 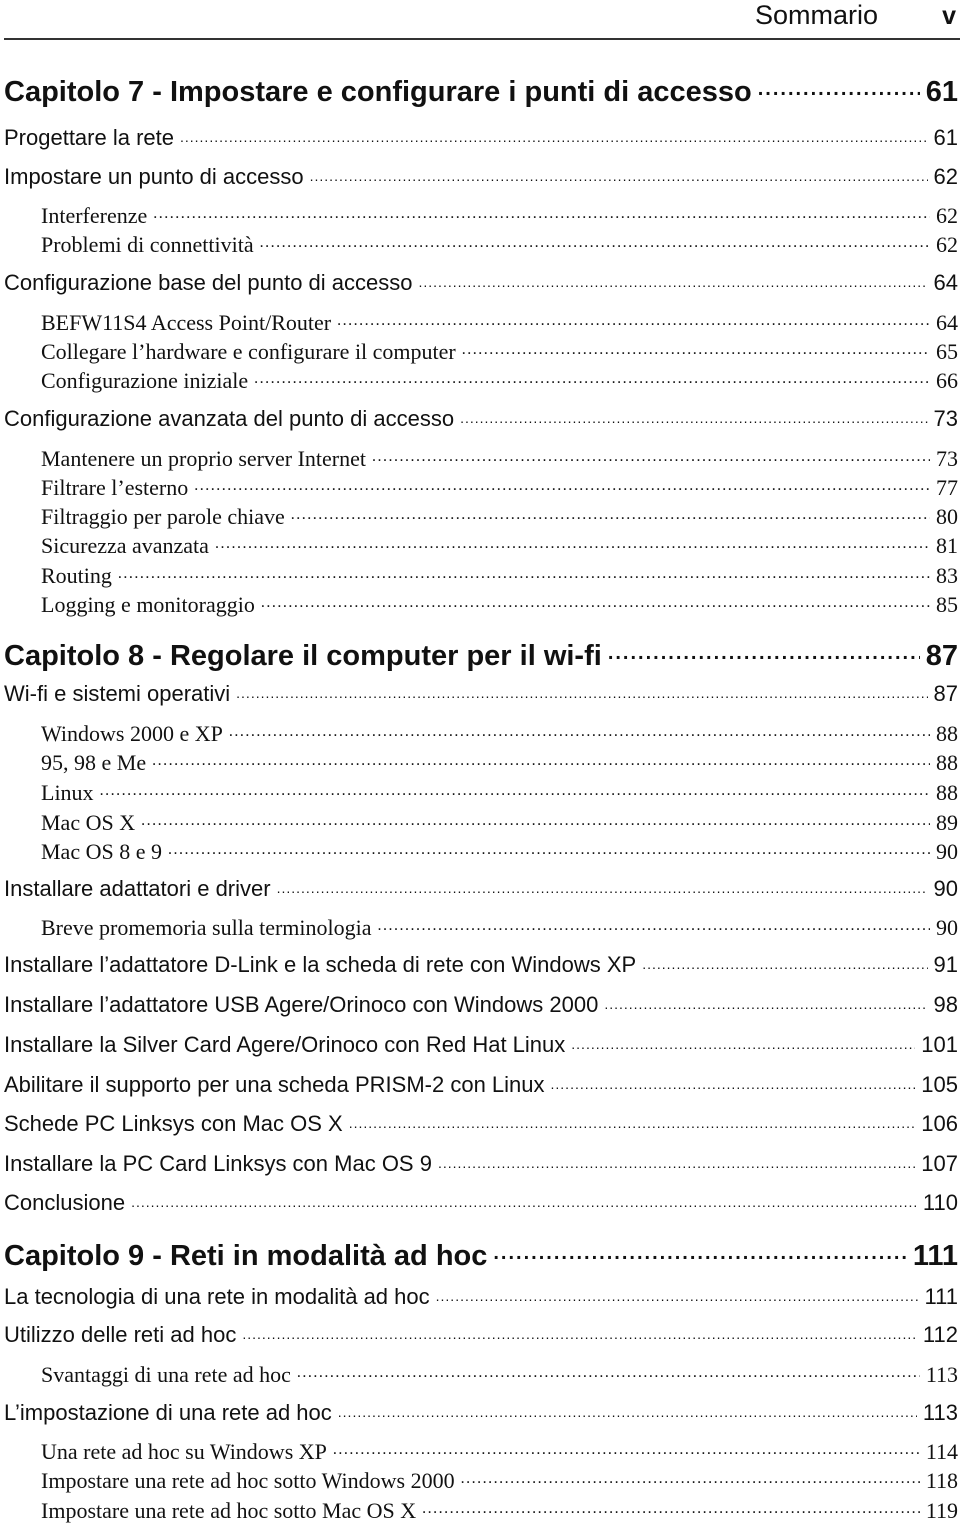 I want to click on toc-entry-sub: Interferenze 62, so click(x=479, y=215).